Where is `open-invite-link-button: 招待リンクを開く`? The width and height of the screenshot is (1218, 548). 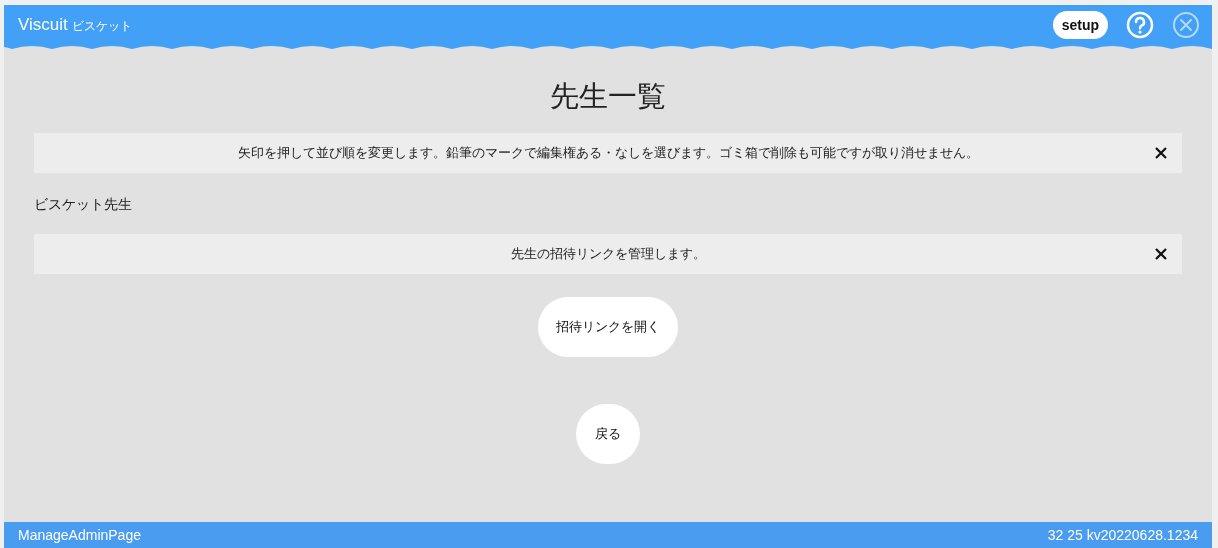 open-invite-link-button: 招待リンクを開く is located at coordinates (608, 327).